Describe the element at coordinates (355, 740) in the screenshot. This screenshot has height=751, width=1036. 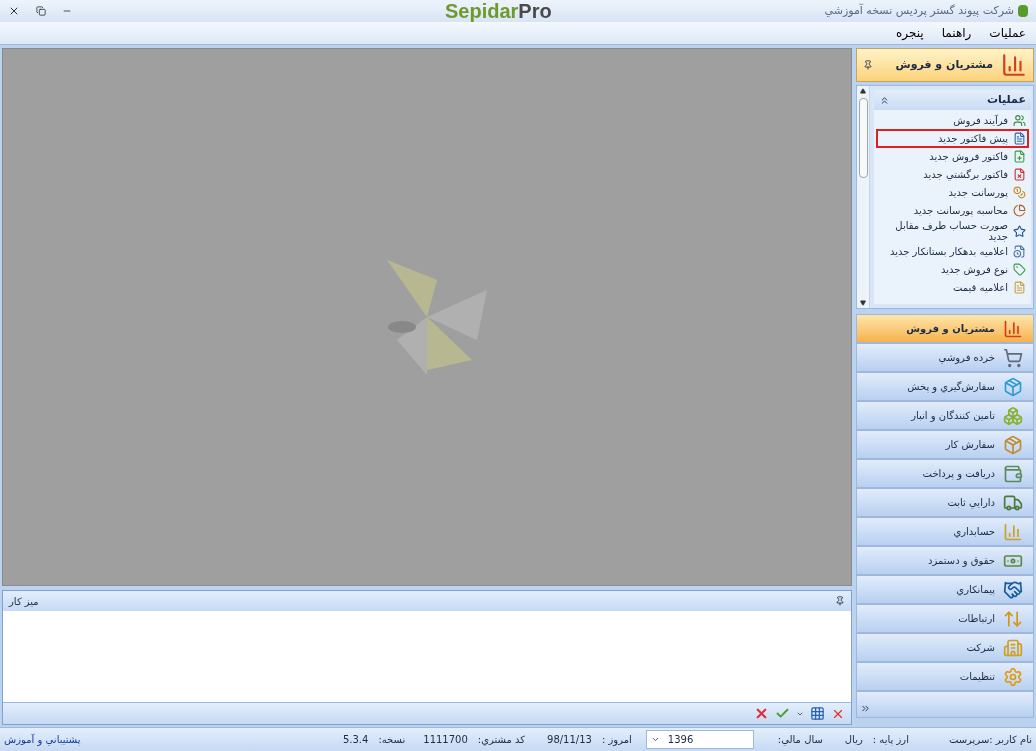
I see `version-value: 5.3.4` at that location.